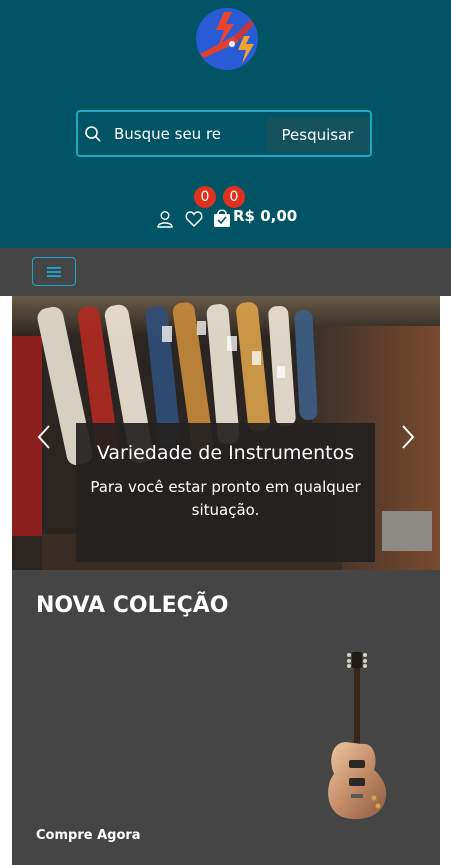  What do you see at coordinates (225, 453) in the screenshot?
I see `slide-title: Variedade de Instrumentos` at bounding box center [225, 453].